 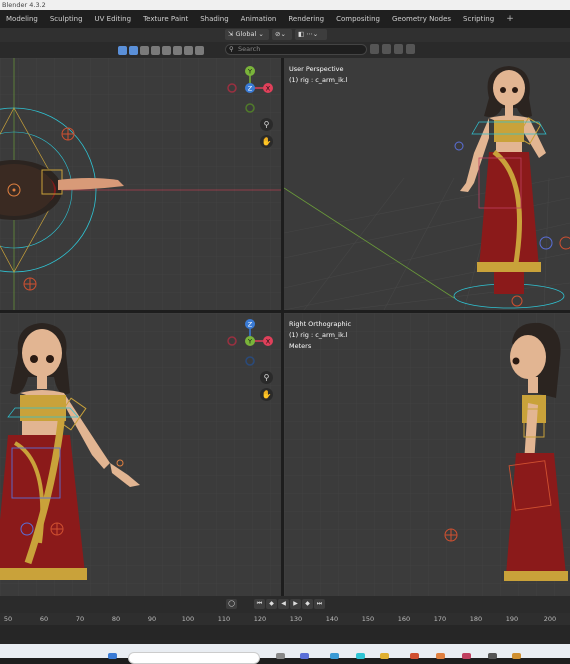 What do you see at coordinates (22, 19) in the screenshot?
I see `tab-modeling: Modeling` at bounding box center [22, 19].